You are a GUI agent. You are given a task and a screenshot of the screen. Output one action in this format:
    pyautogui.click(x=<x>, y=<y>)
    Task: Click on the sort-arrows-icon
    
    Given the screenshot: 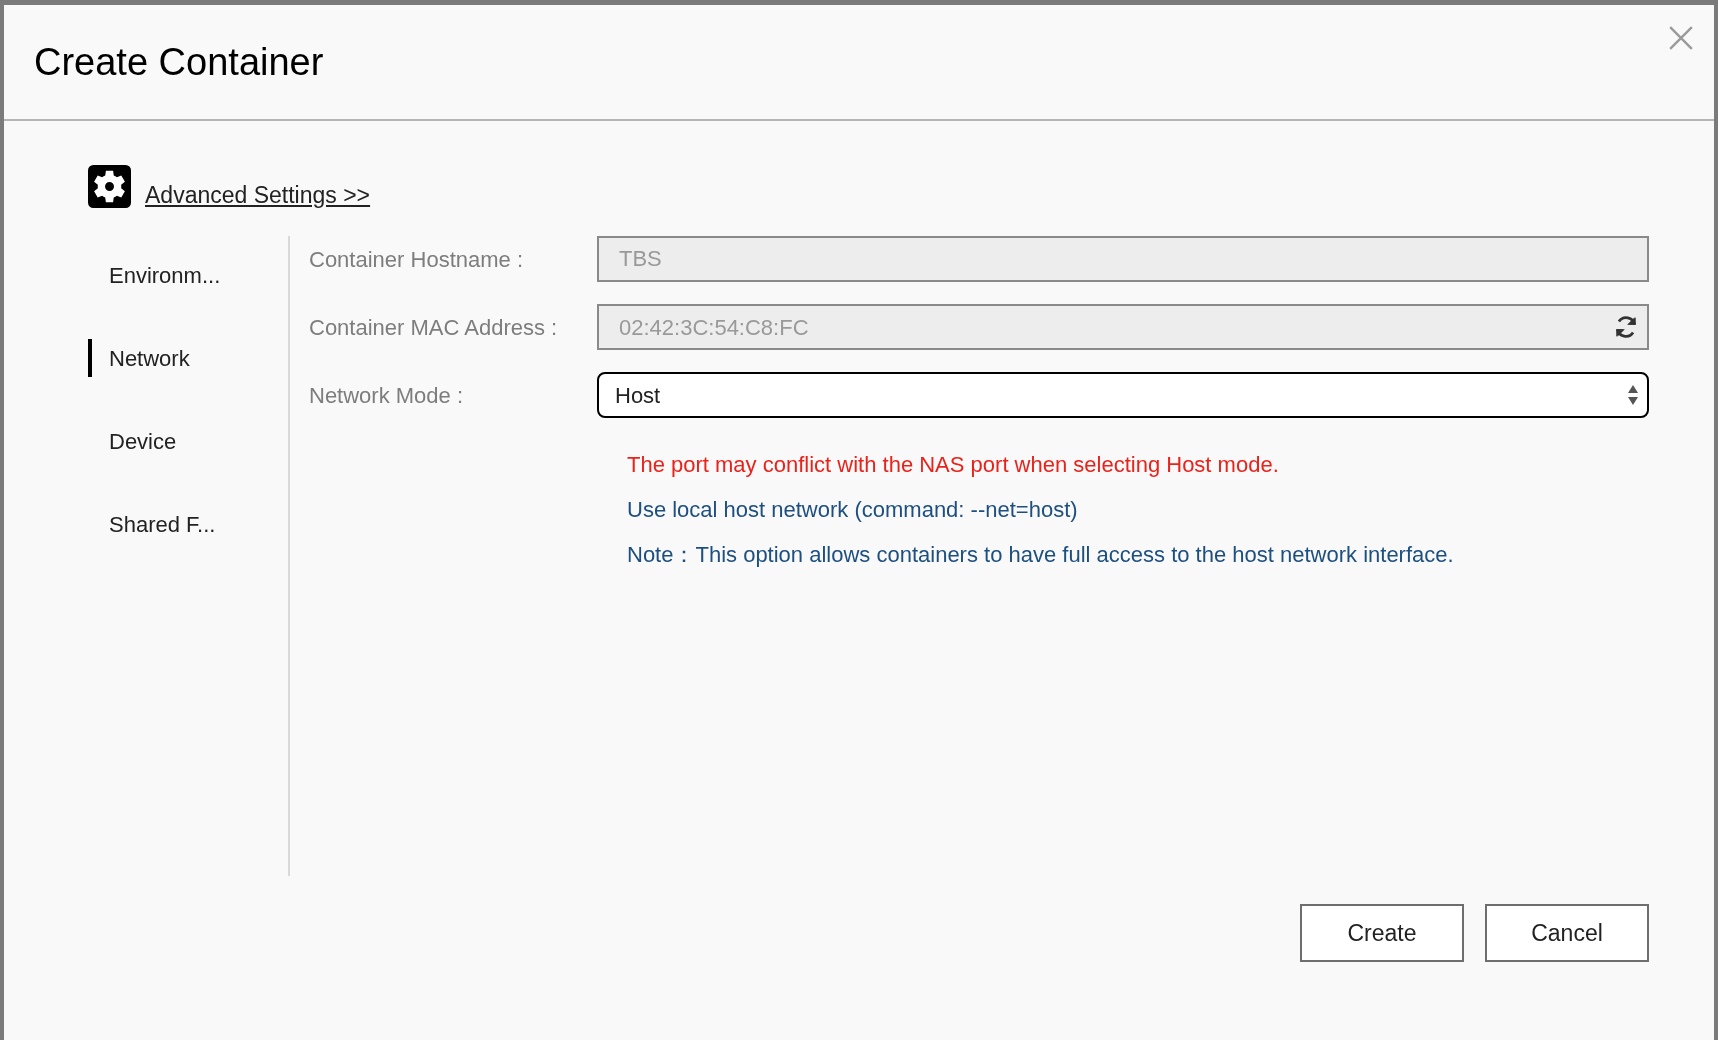 What is the action you would take?
    pyautogui.click(x=1633, y=395)
    